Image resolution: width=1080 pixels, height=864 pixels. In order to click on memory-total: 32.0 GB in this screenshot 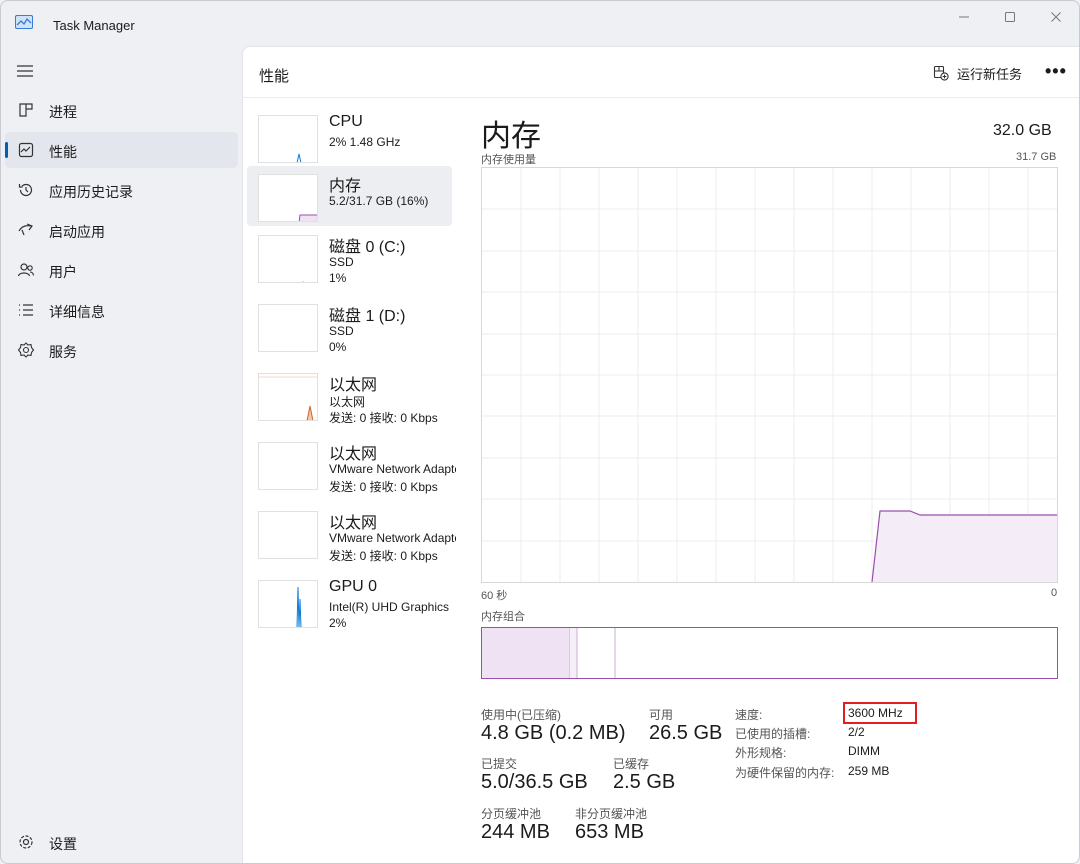, I will do `click(1022, 130)`.